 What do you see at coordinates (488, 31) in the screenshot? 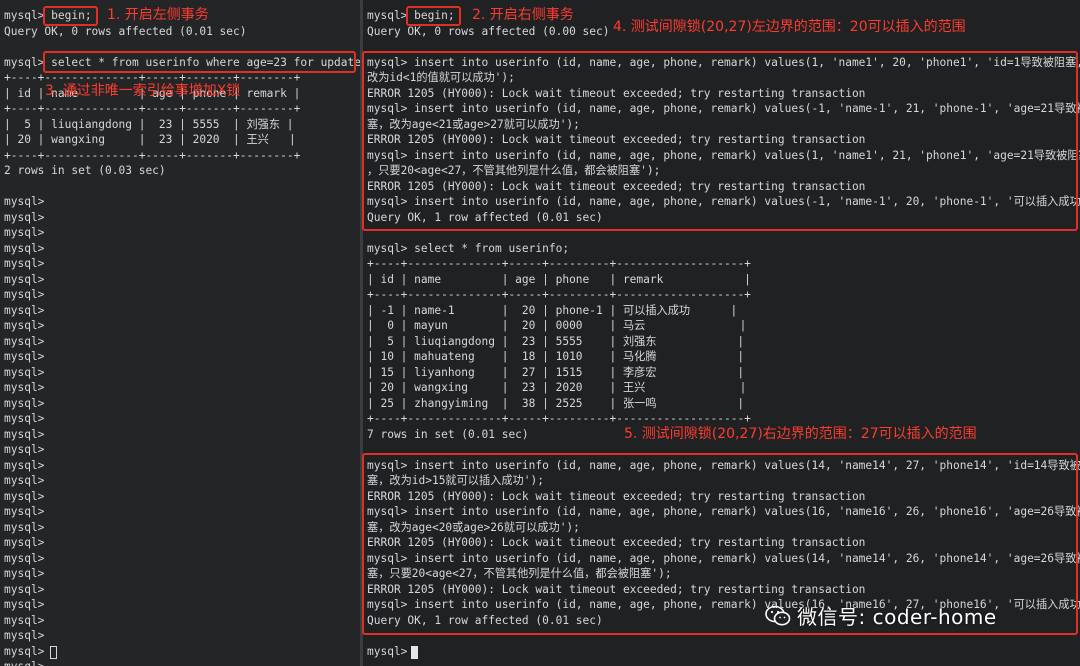
I see `right-terminal-line: Query OK, 0 rows affected (0.00 sec)` at bounding box center [488, 31].